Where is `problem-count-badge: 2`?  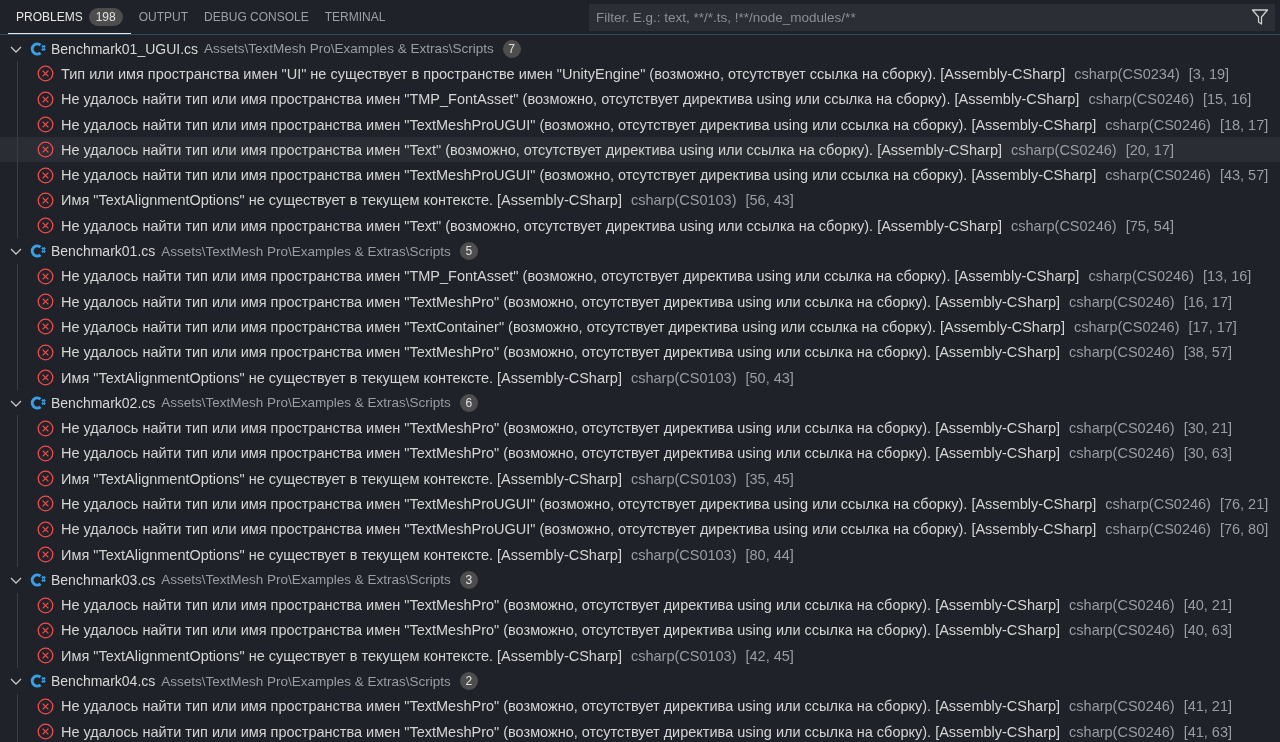 problem-count-badge: 2 is located at coordinates (468, 681).